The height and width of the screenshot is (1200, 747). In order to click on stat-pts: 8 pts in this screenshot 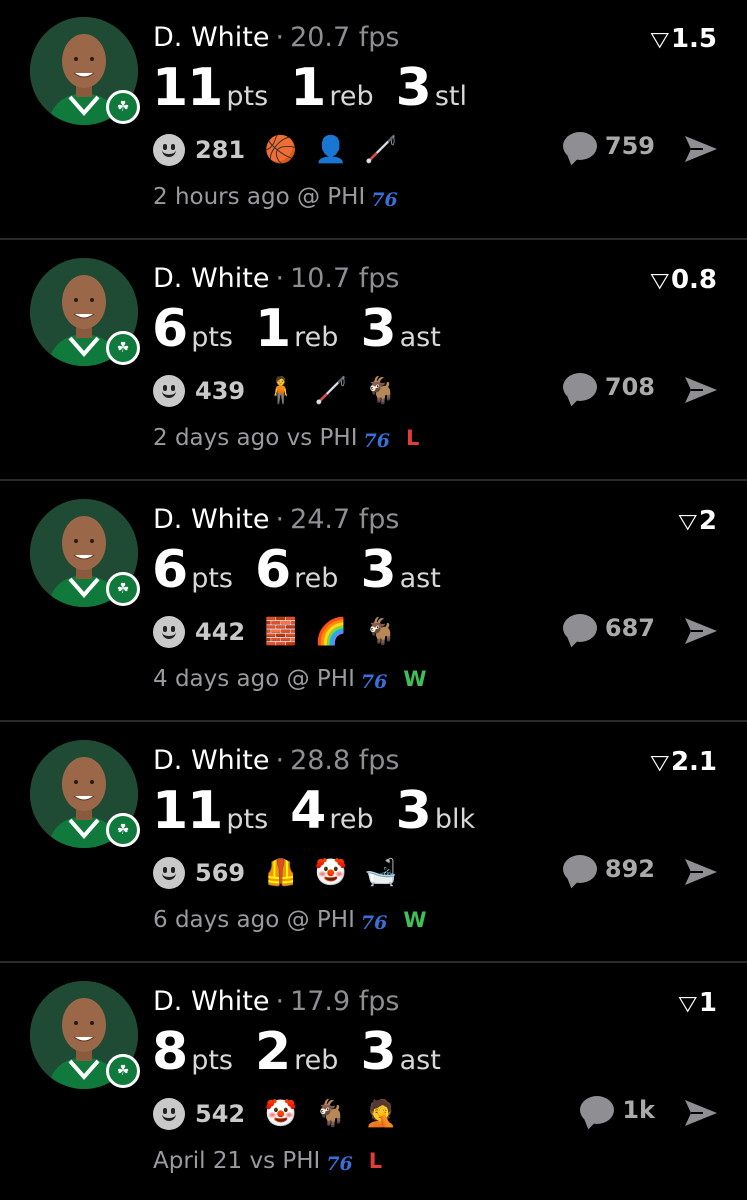, I will do `click(192, 1052)`.